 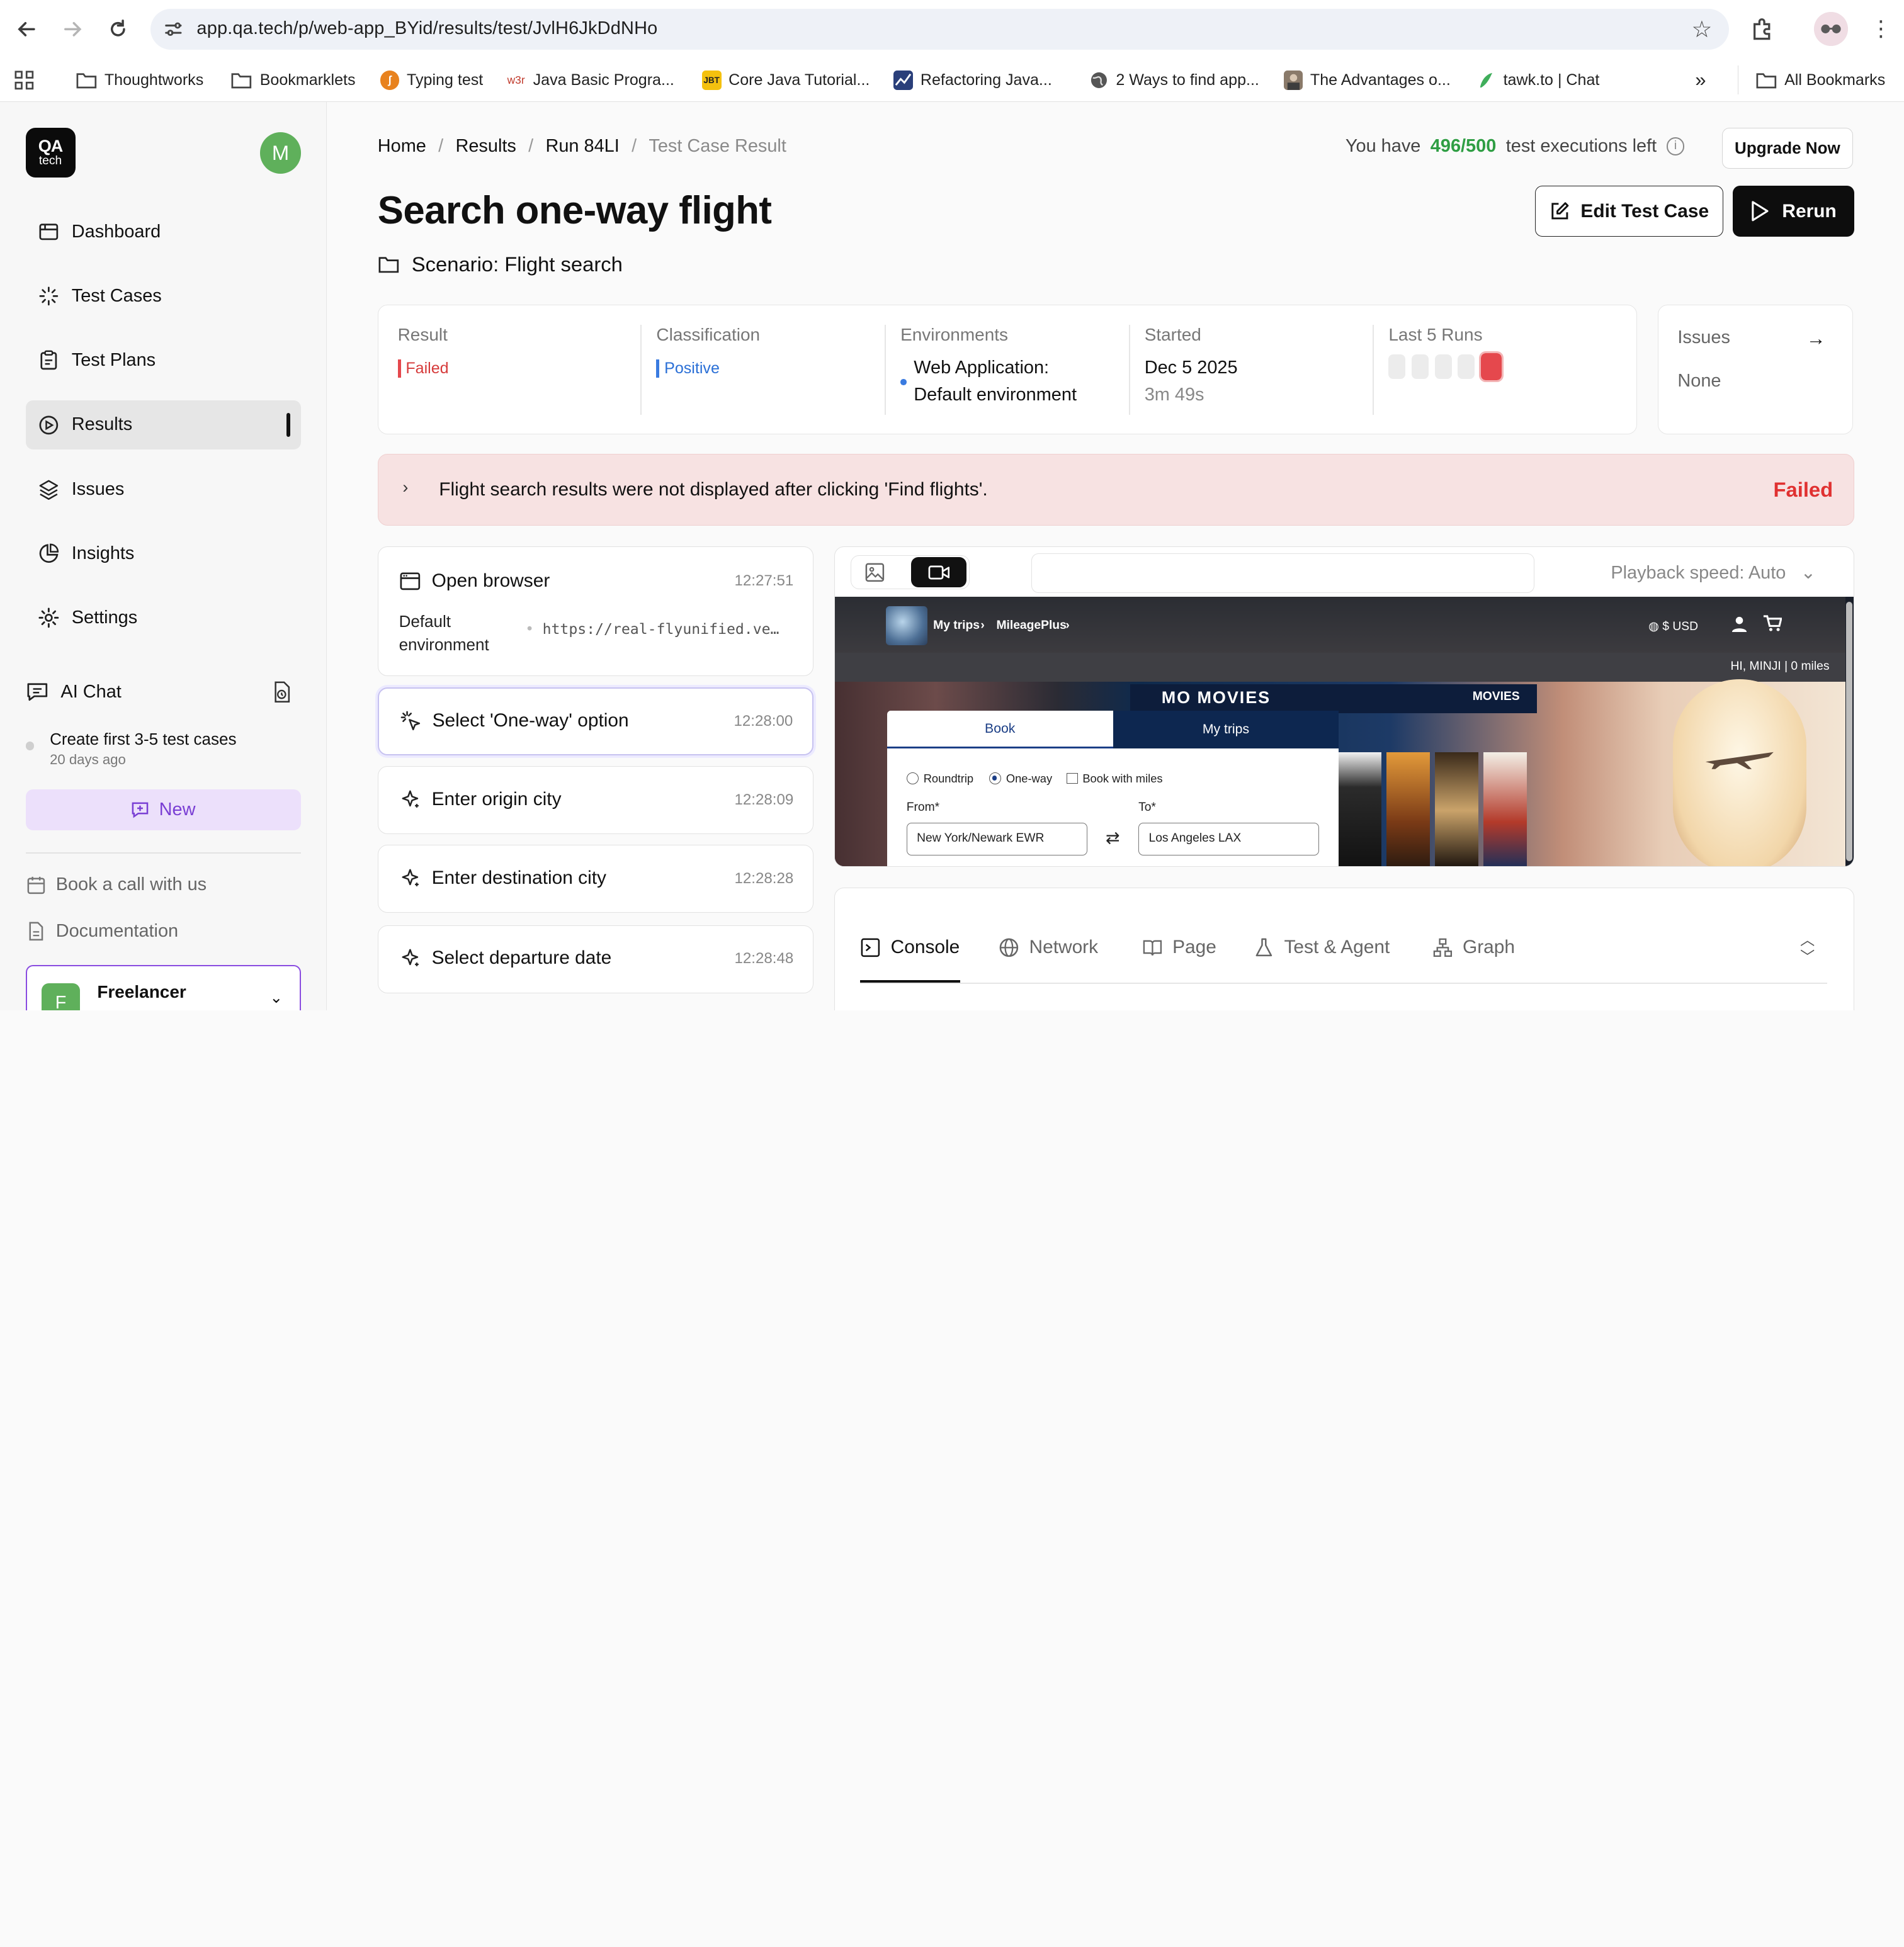 What do you see at coordinates (164, 692) in the screenshot?
I see `ai-chat-header: AI Chat` at bounding box center [164, 692].